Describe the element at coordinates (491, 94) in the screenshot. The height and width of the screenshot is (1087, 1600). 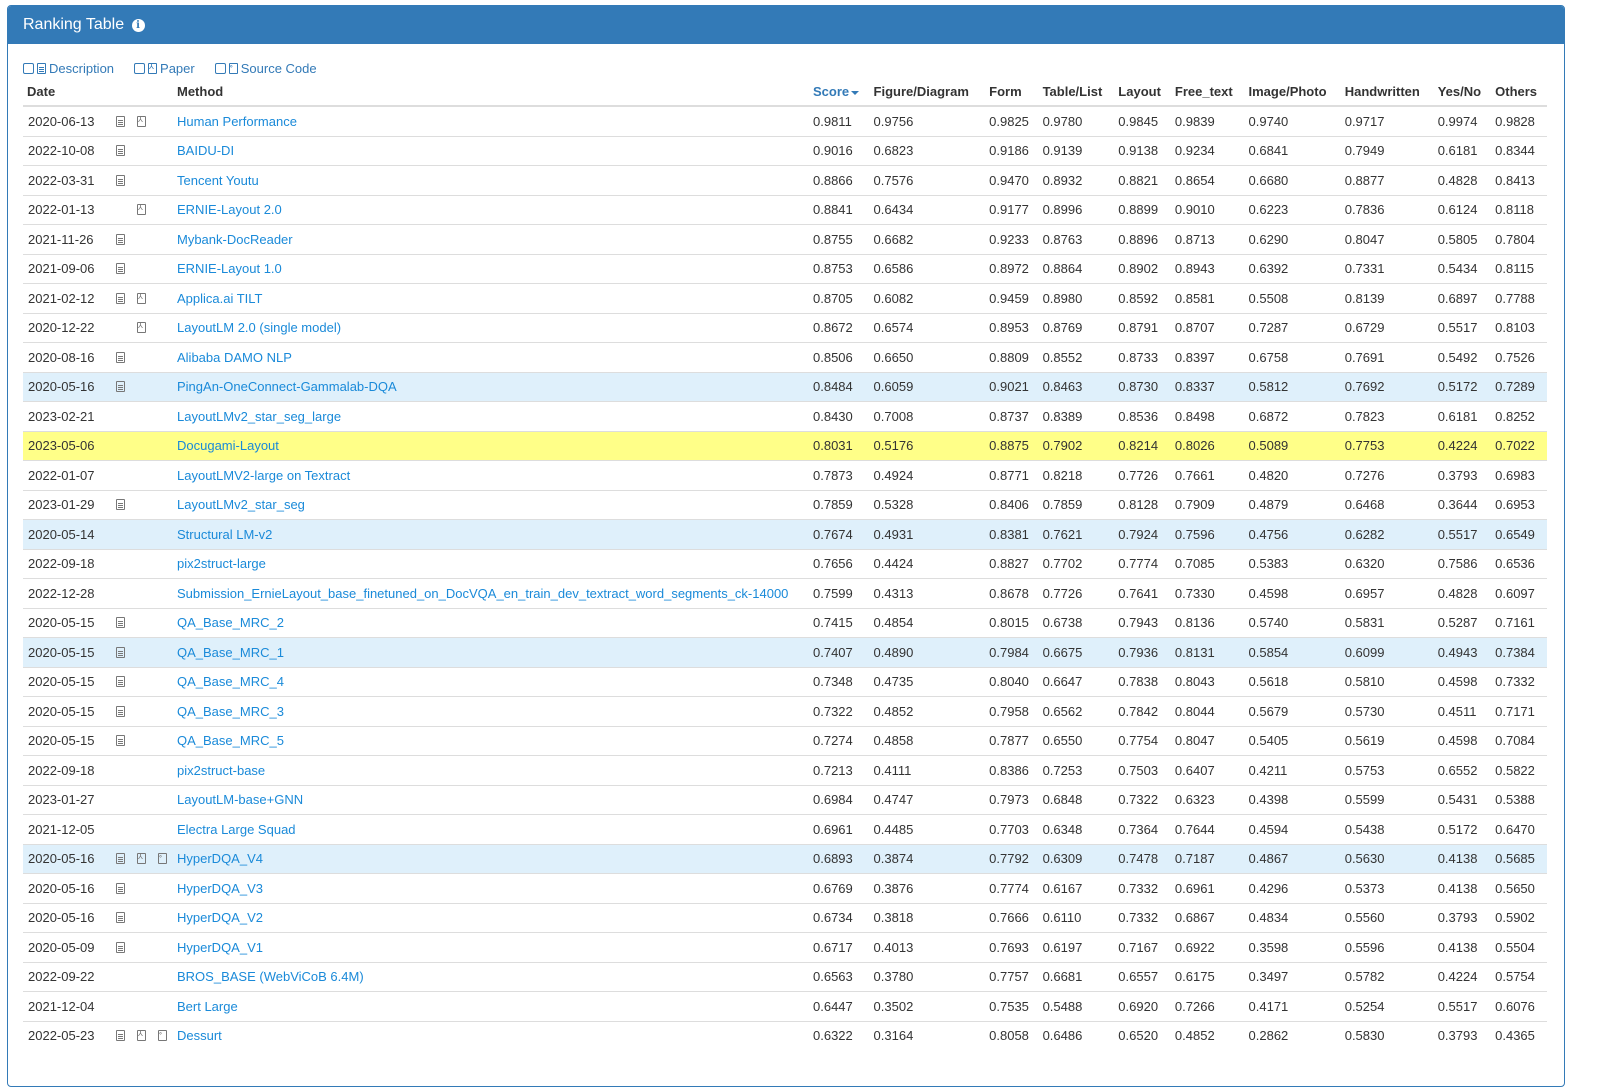
I see `col-method: Method` at that location.